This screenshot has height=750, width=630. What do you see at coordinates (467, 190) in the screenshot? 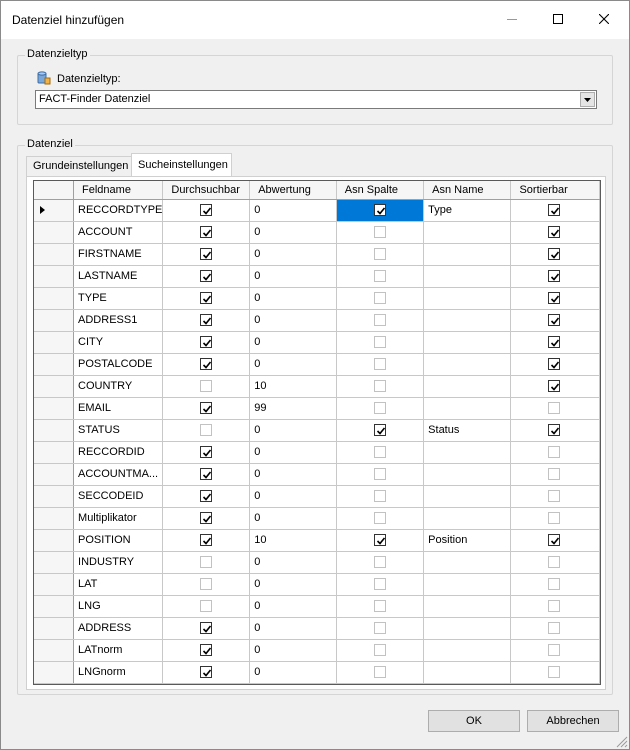
I see `column-header-asn-name: Asn Name` at bounding box center [467, 190].